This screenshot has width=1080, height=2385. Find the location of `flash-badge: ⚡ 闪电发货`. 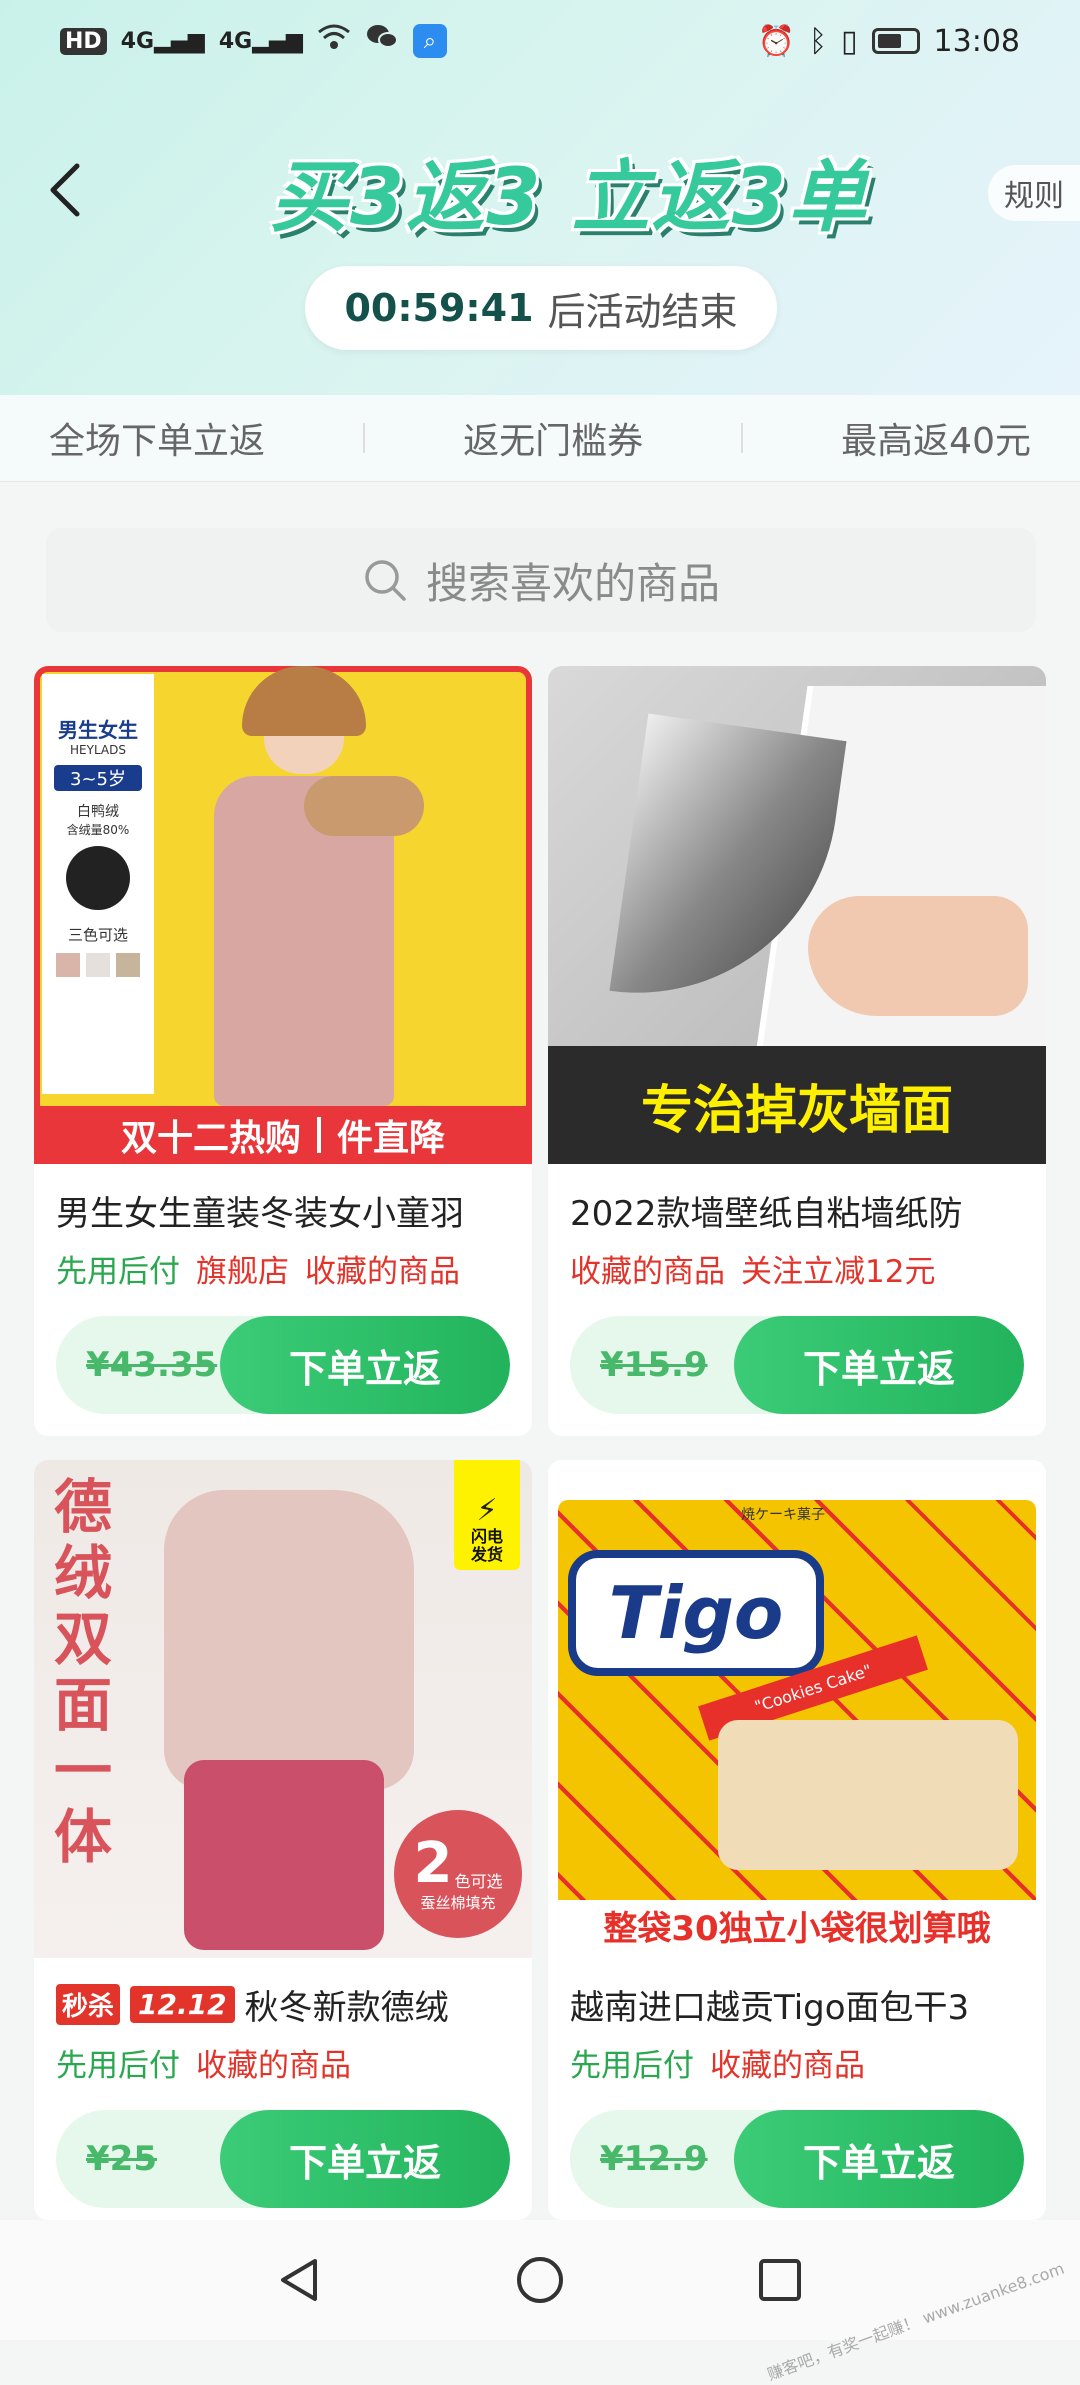

flash-badge: ⚡ 闪电发货 is located at coordinates (487, 1515).